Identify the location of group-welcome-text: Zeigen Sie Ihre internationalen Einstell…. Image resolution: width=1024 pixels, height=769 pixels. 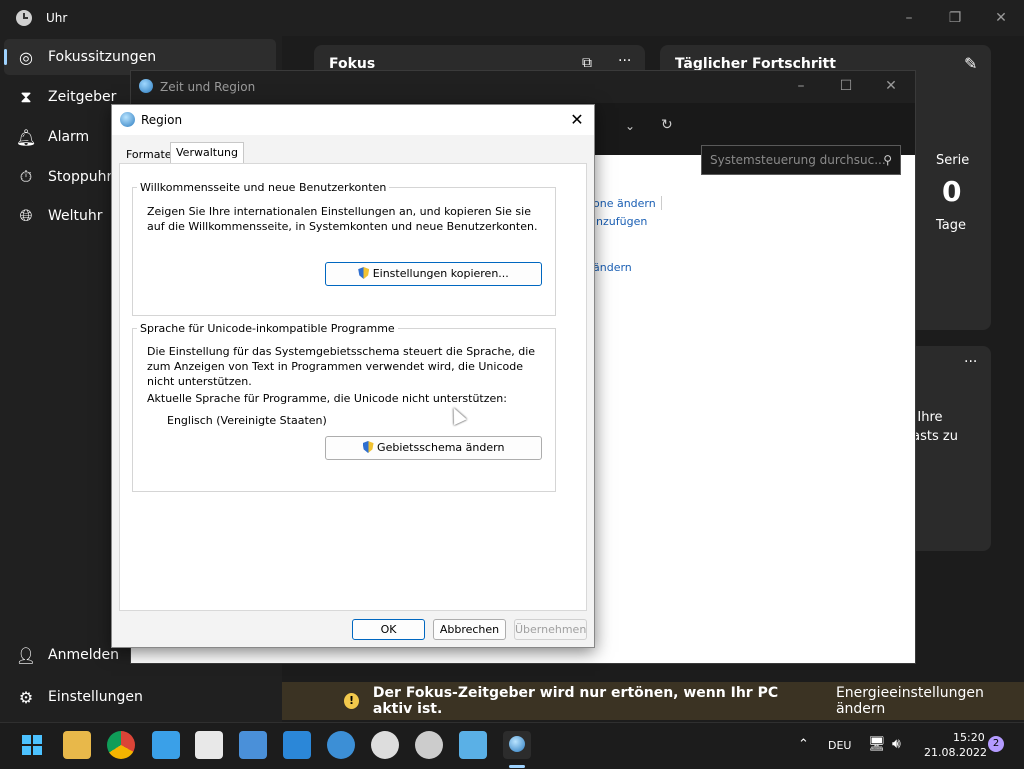
(342, 219).